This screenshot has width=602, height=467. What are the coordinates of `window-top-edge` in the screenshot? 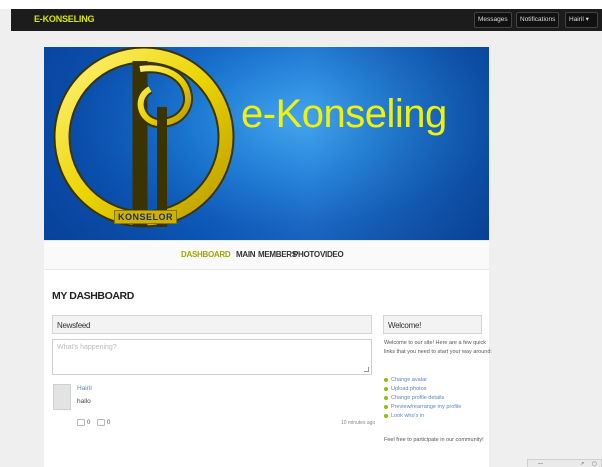 It's located at (301, 4).